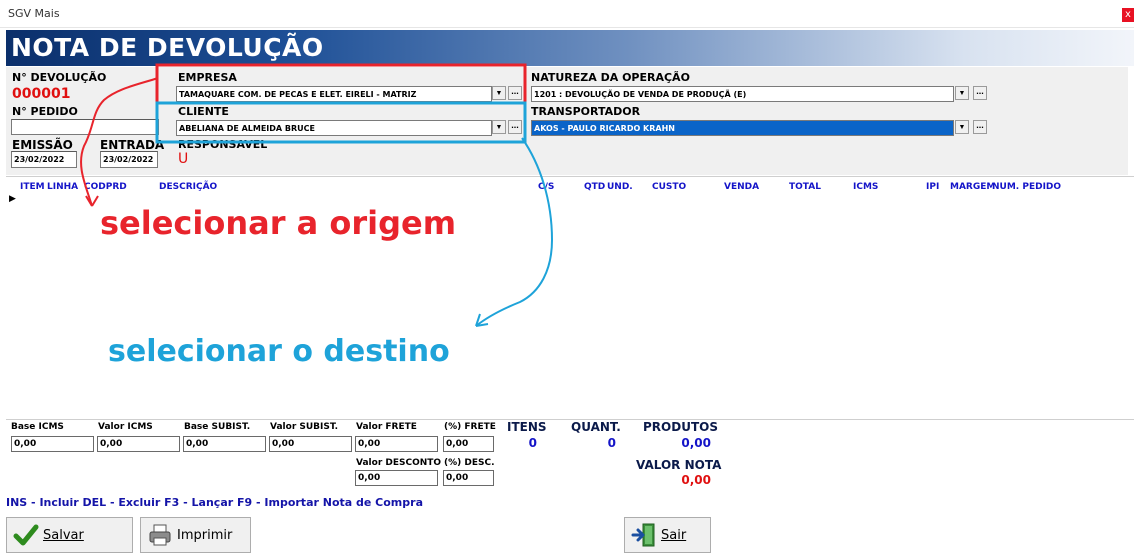  What do you see at coordinates (52, 444) in the screenshot?
I see `base-icms-field: 0,00` at bounding box center [52, 444].